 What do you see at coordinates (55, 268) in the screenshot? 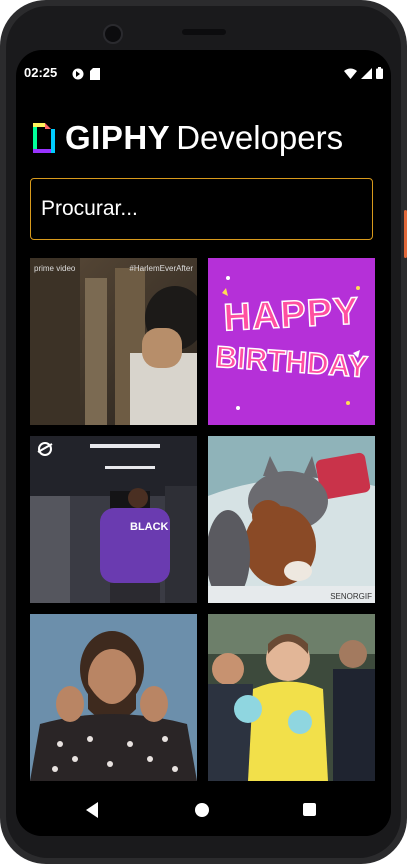
I see `gif-overlay-left: prime video` at bounding box center [55, 268].